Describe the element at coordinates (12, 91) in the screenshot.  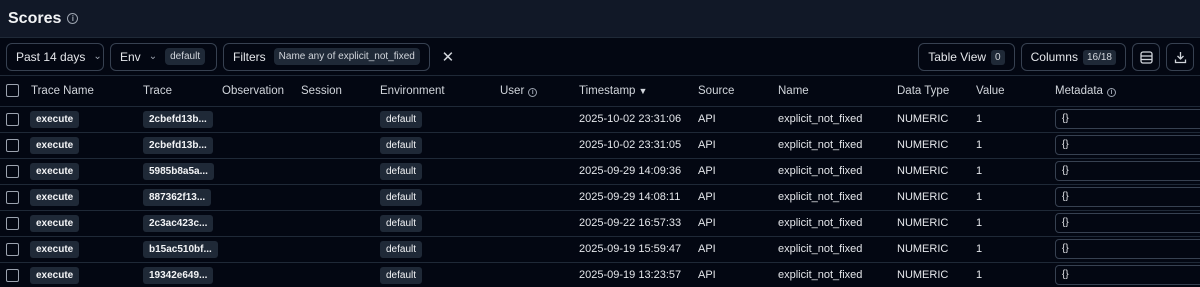
I see `select-all-checkbox` at that location.